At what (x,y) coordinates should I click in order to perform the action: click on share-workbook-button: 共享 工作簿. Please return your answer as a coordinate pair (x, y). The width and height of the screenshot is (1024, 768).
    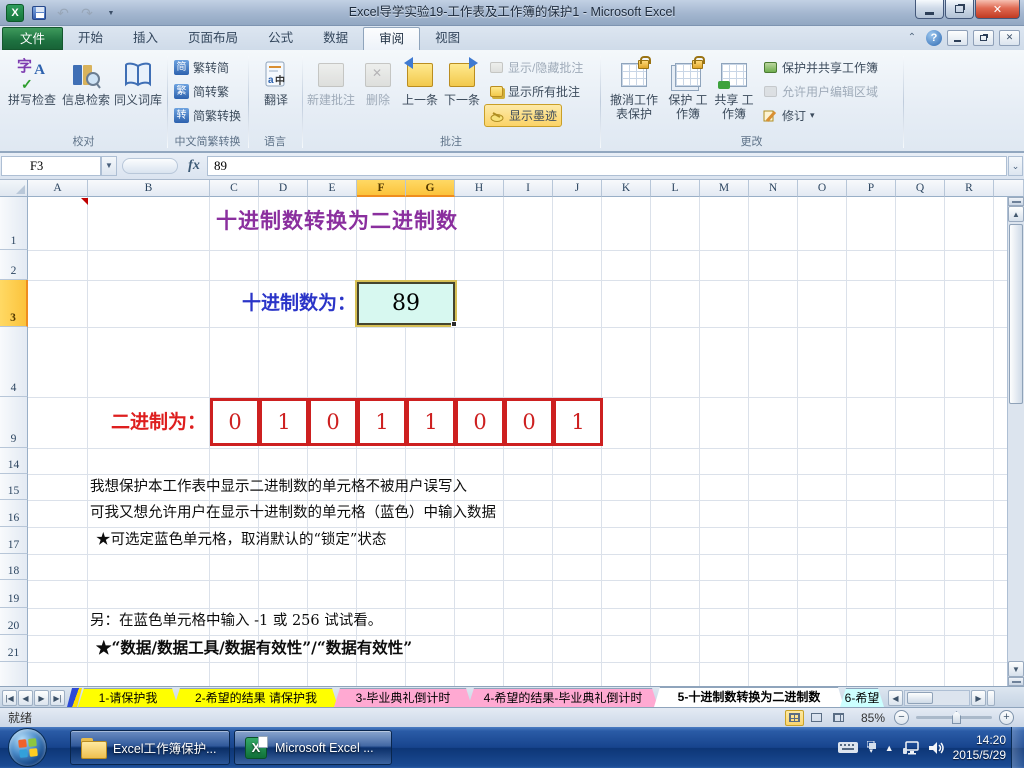
    Looking at the image, I should click on (734, 91).